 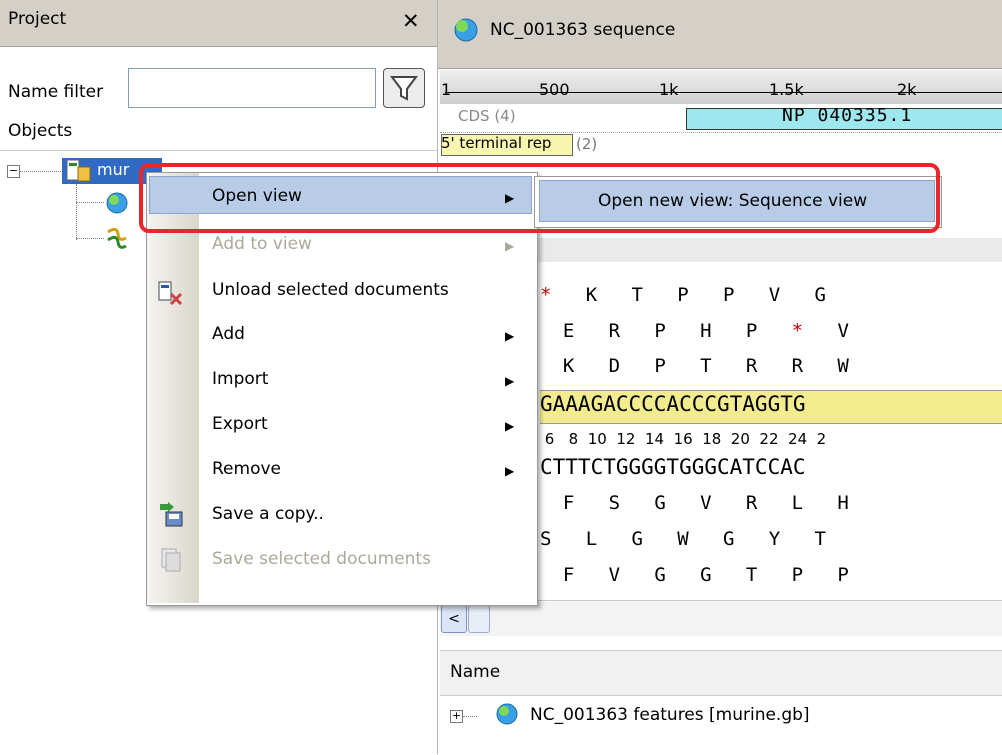 I want to click on translation-row: E R P H P * V, so click(x=694, y=331).